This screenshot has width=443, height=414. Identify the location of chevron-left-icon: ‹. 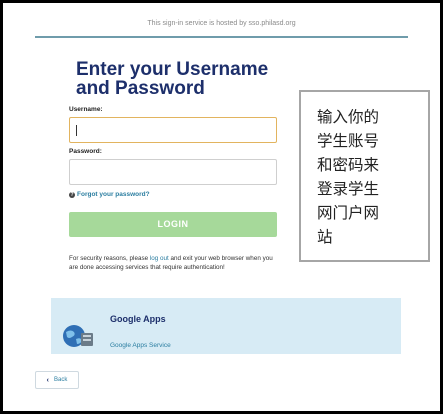
(47, 380).